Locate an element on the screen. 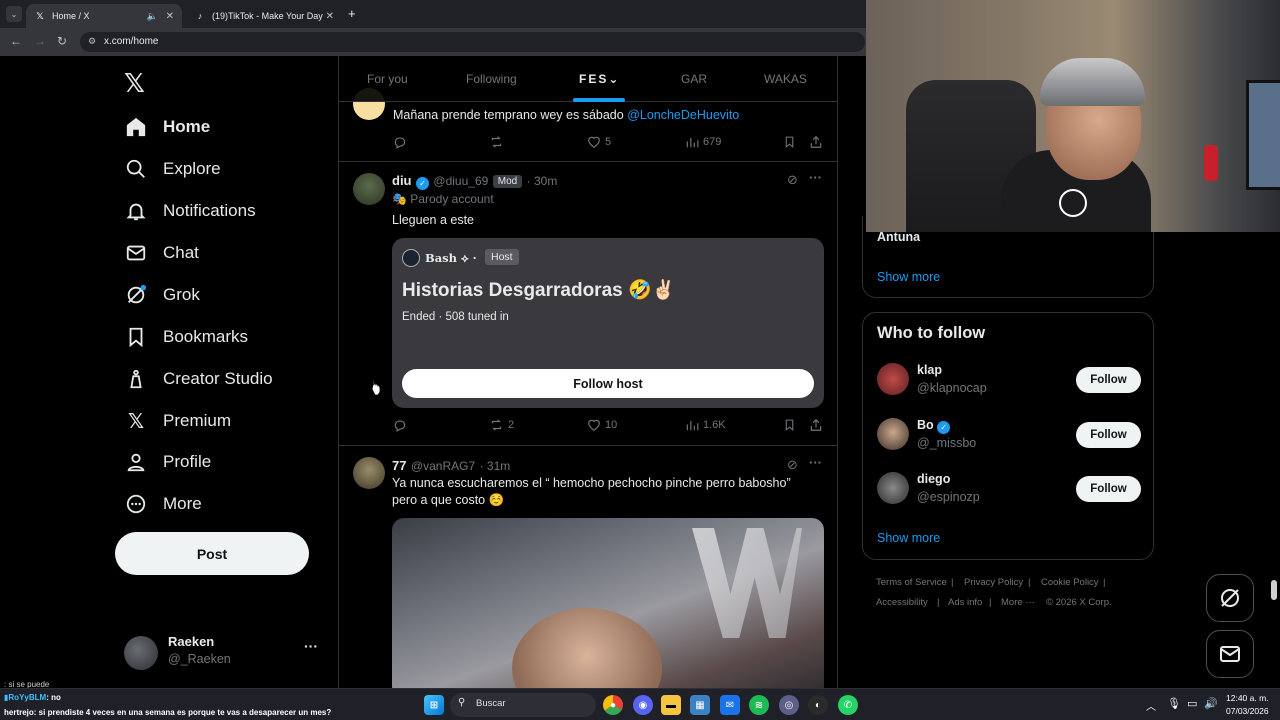  author-handle: @vanRAG7 is located at coordinates (443, 466).